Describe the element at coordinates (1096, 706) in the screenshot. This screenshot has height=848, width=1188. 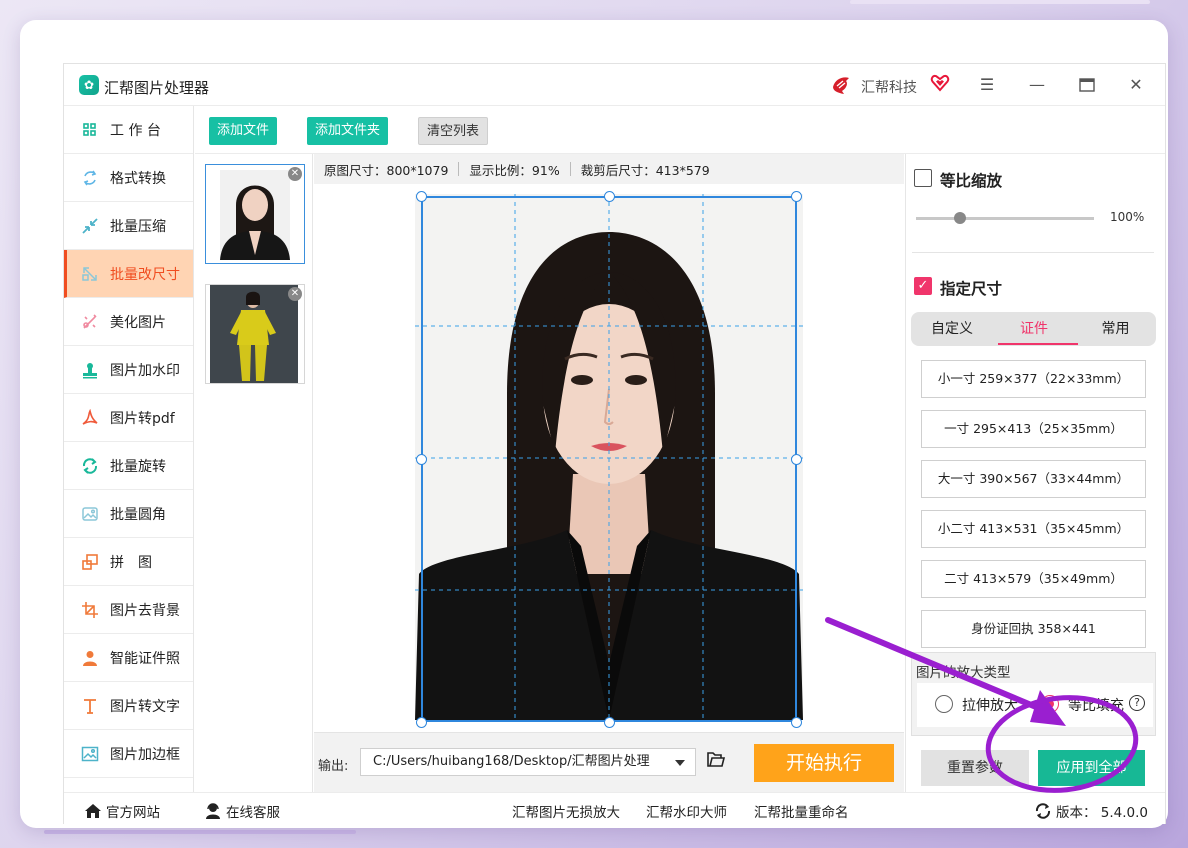
I see `fill-label: 等比填充` at that location.